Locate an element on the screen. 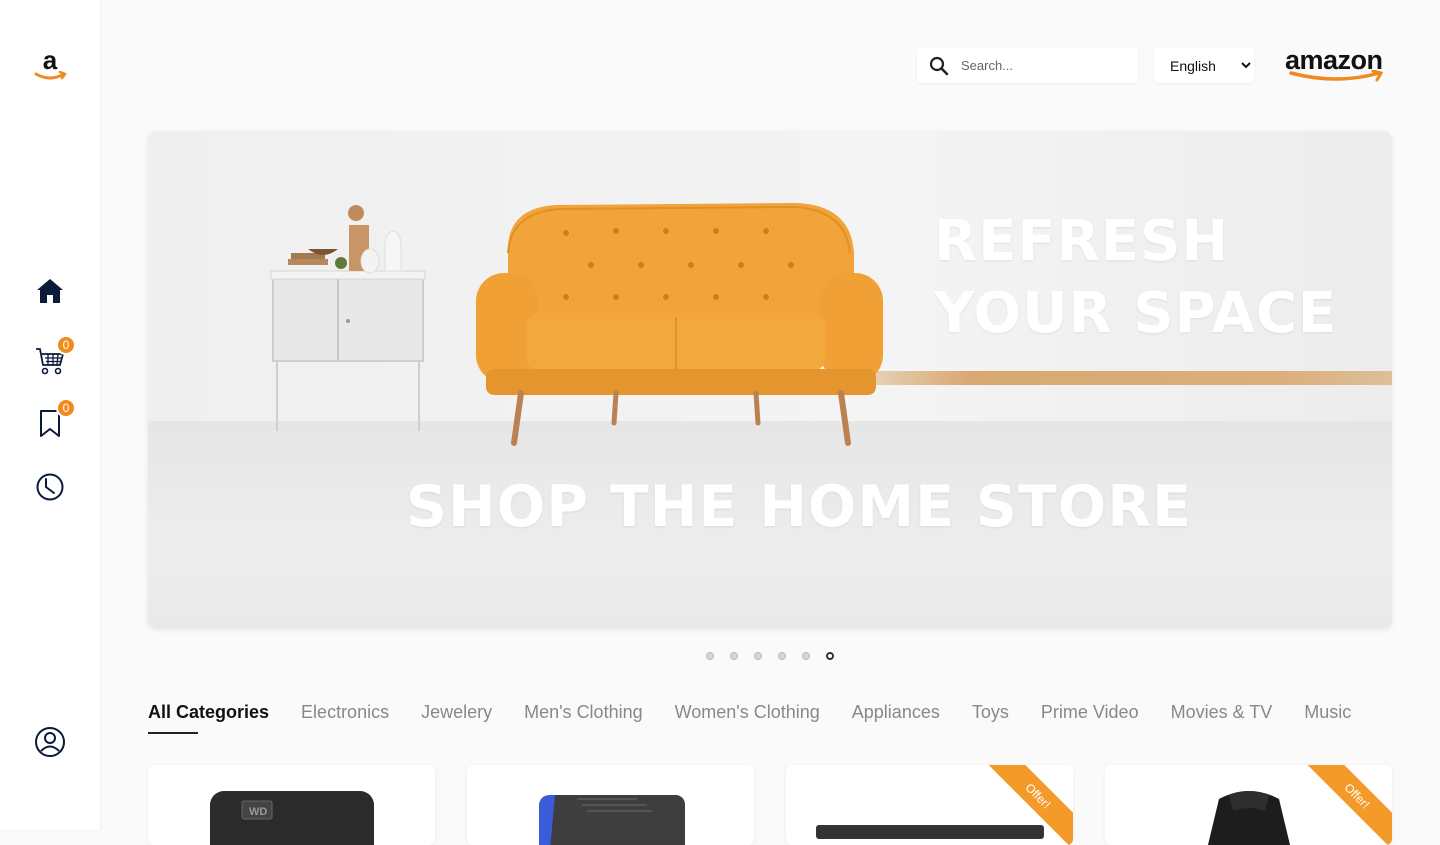  product-card is located at coordinates (610, 805).